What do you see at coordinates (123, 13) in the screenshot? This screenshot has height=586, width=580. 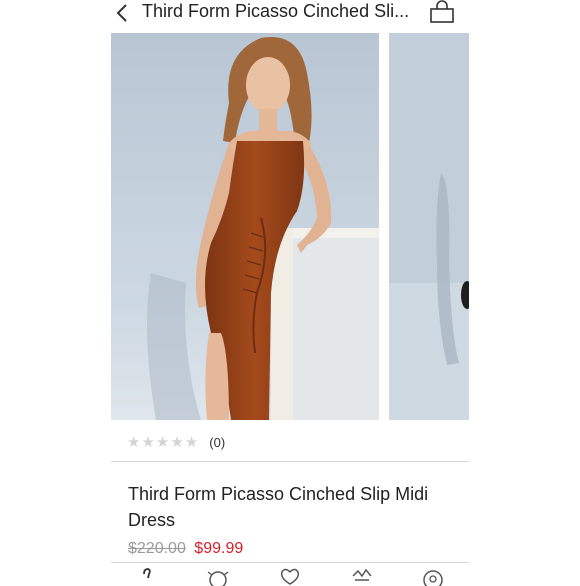 I see `chevron-left-icon` at bounding box center [123, 13].